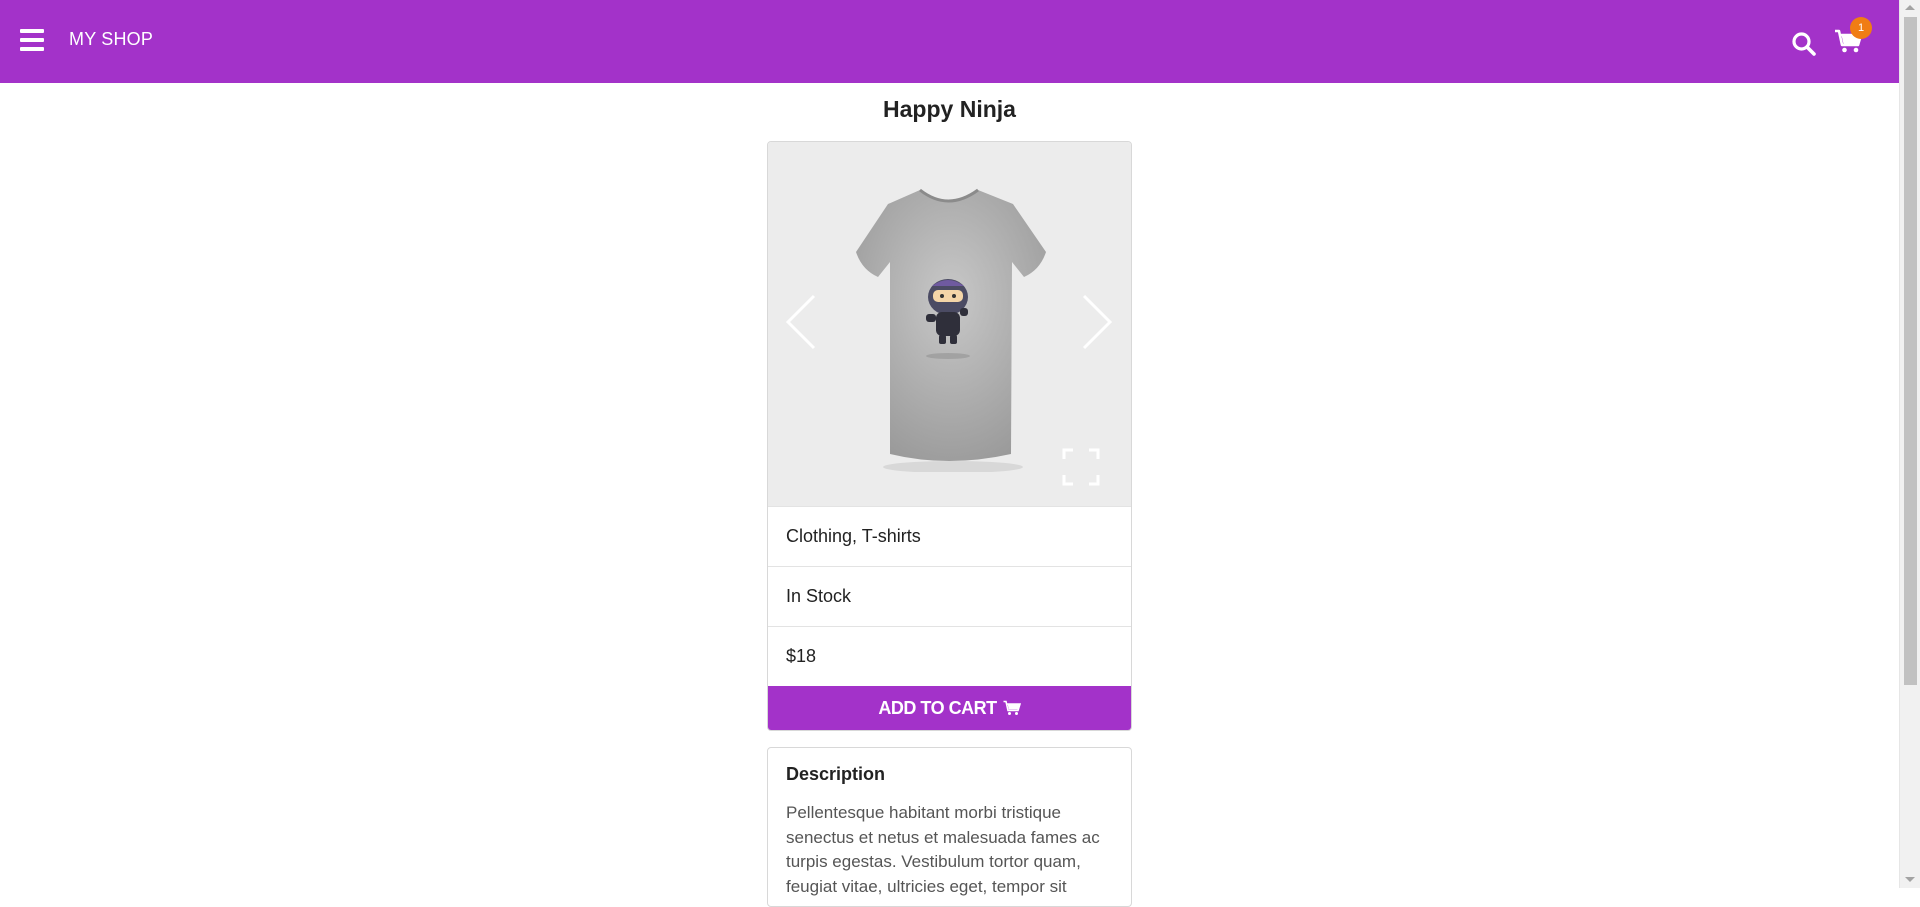  What do you see at coordinates (802, 322) in the screenshot?
I see `chevron-left-icon` at bounding box center [802, 322].